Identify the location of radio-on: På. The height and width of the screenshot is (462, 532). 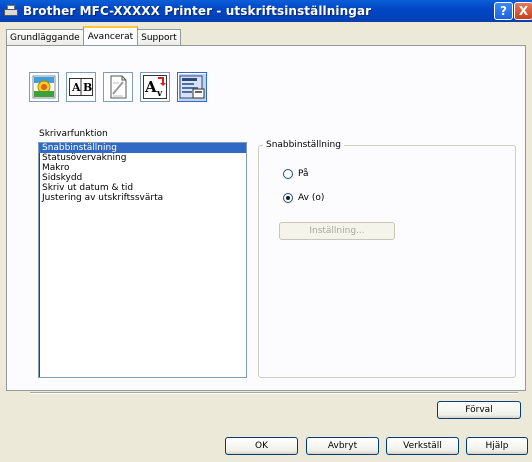
(296, 174).